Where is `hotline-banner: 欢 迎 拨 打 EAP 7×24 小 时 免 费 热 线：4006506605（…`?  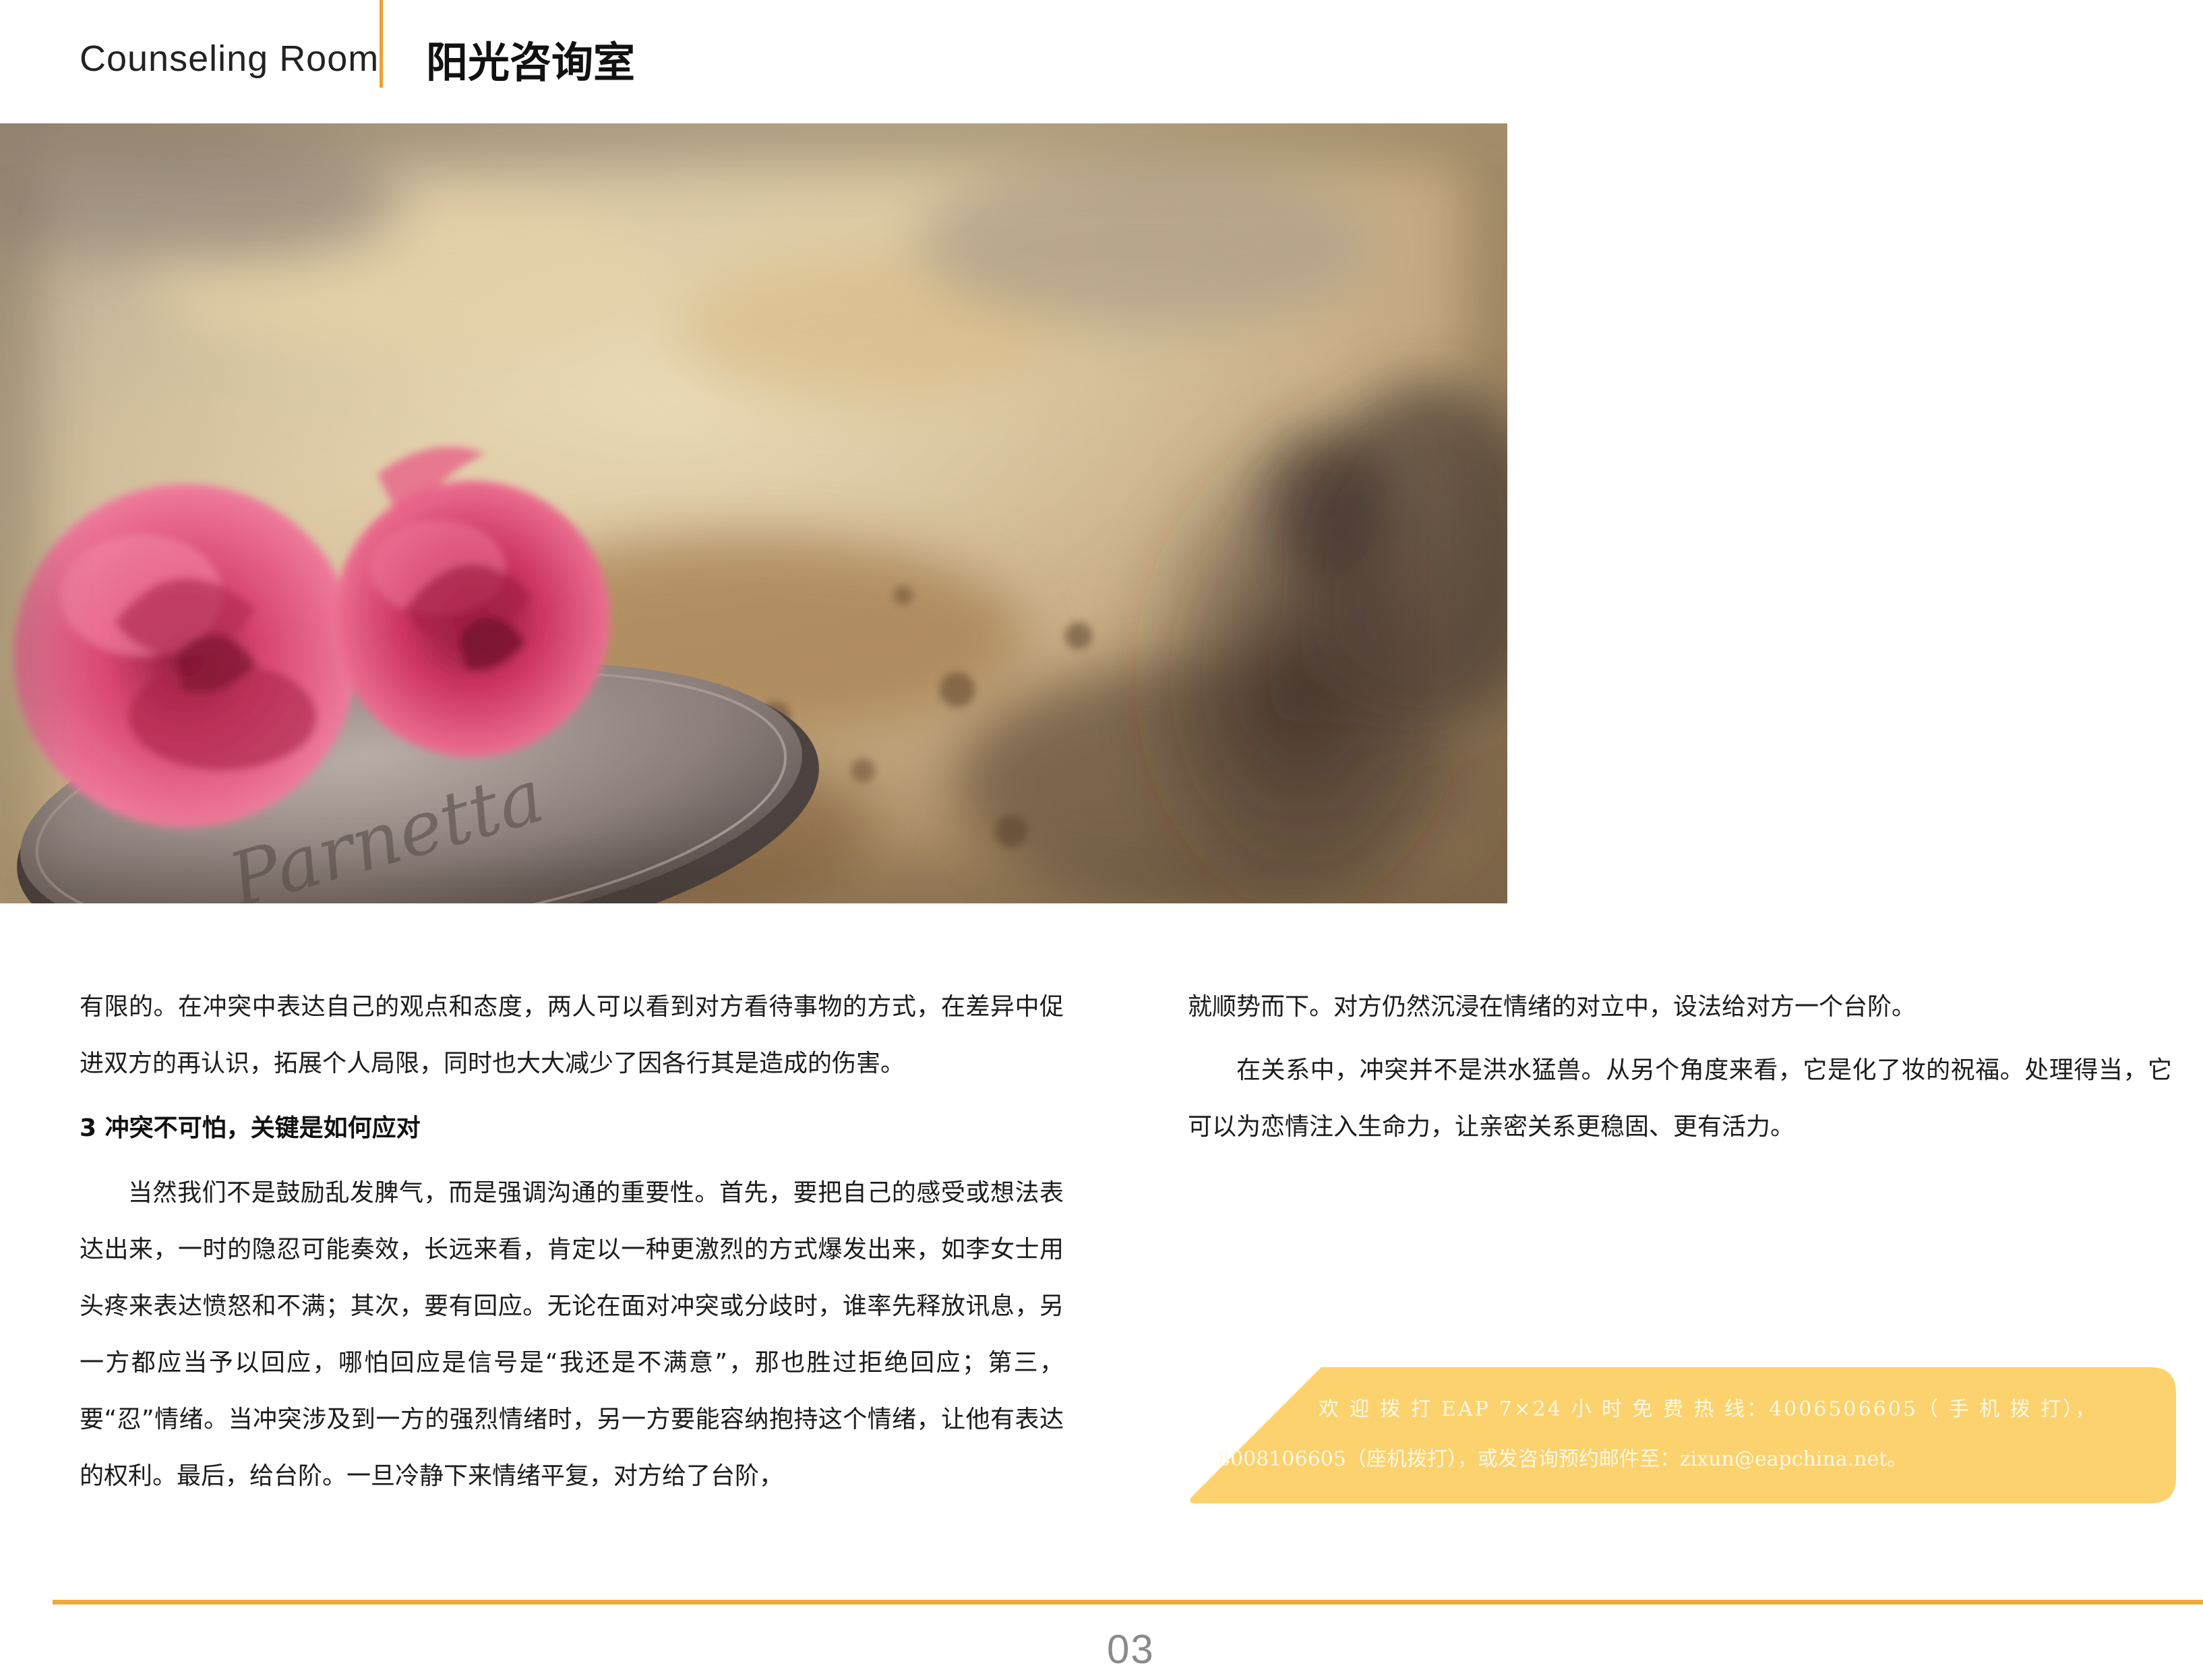 hotline-banner: 欢 迎 拨 打 EAP 7×24 小 时 免 费 热 线：4006506605（… is located at coordinates (1681, 1435).